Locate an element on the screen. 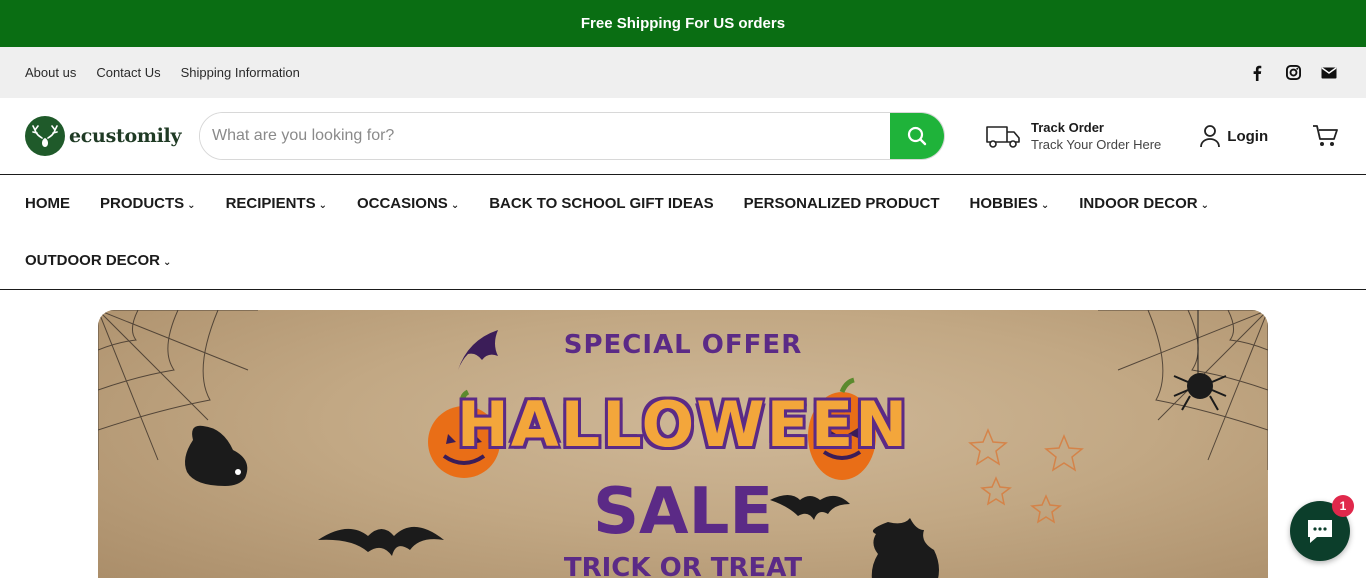 This screenshot has height=578, width=1366. chat-widget-button: 1 is located at coordinates (1322, 528).